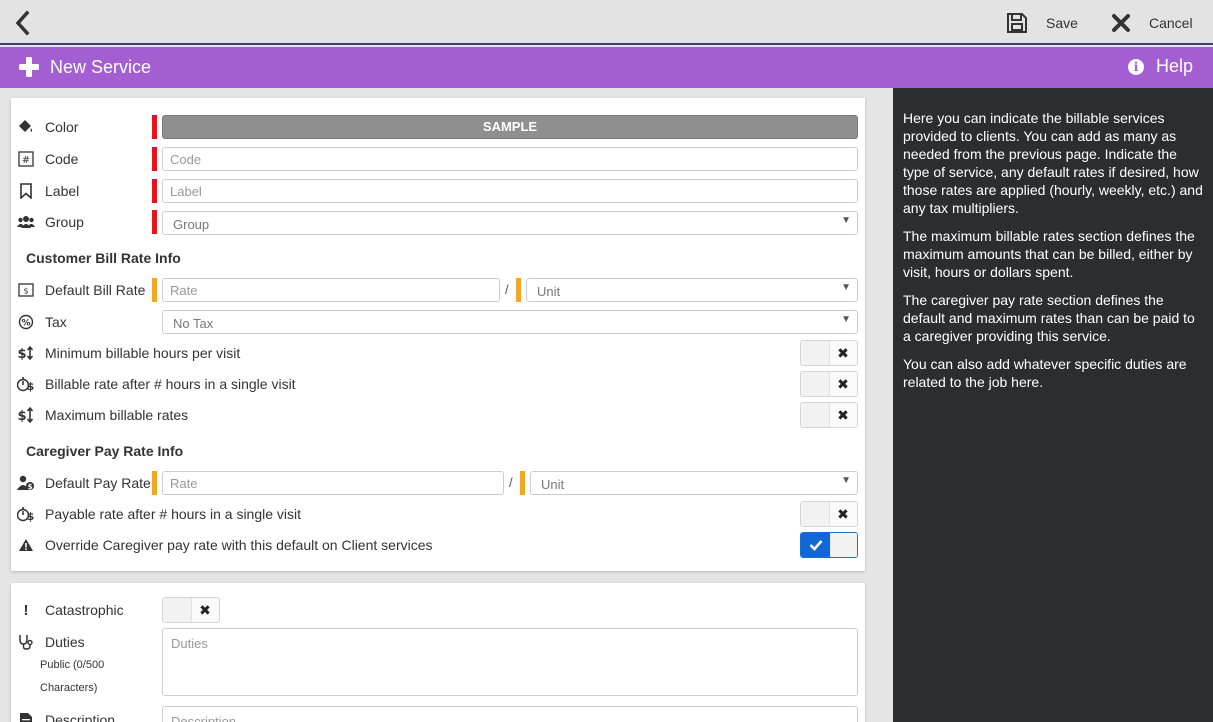 This screenshot has width=1213, height=722. I want to click on group-select-value: Group, so click(191, 224).